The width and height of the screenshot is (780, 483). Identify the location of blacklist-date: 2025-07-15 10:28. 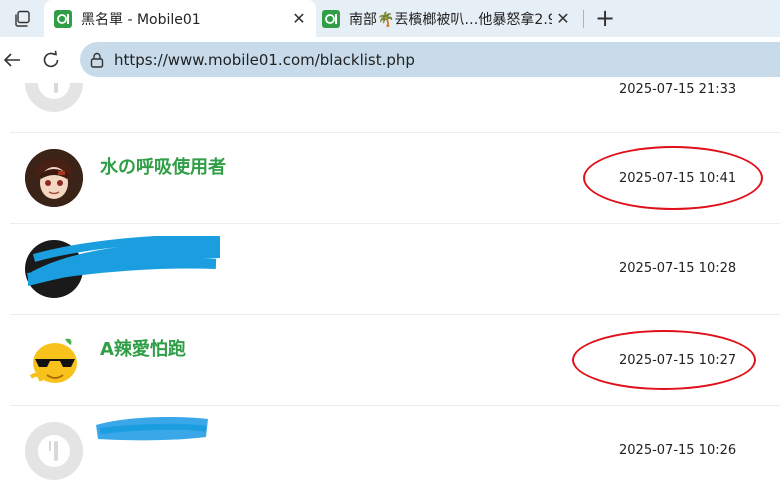
(678, 268).